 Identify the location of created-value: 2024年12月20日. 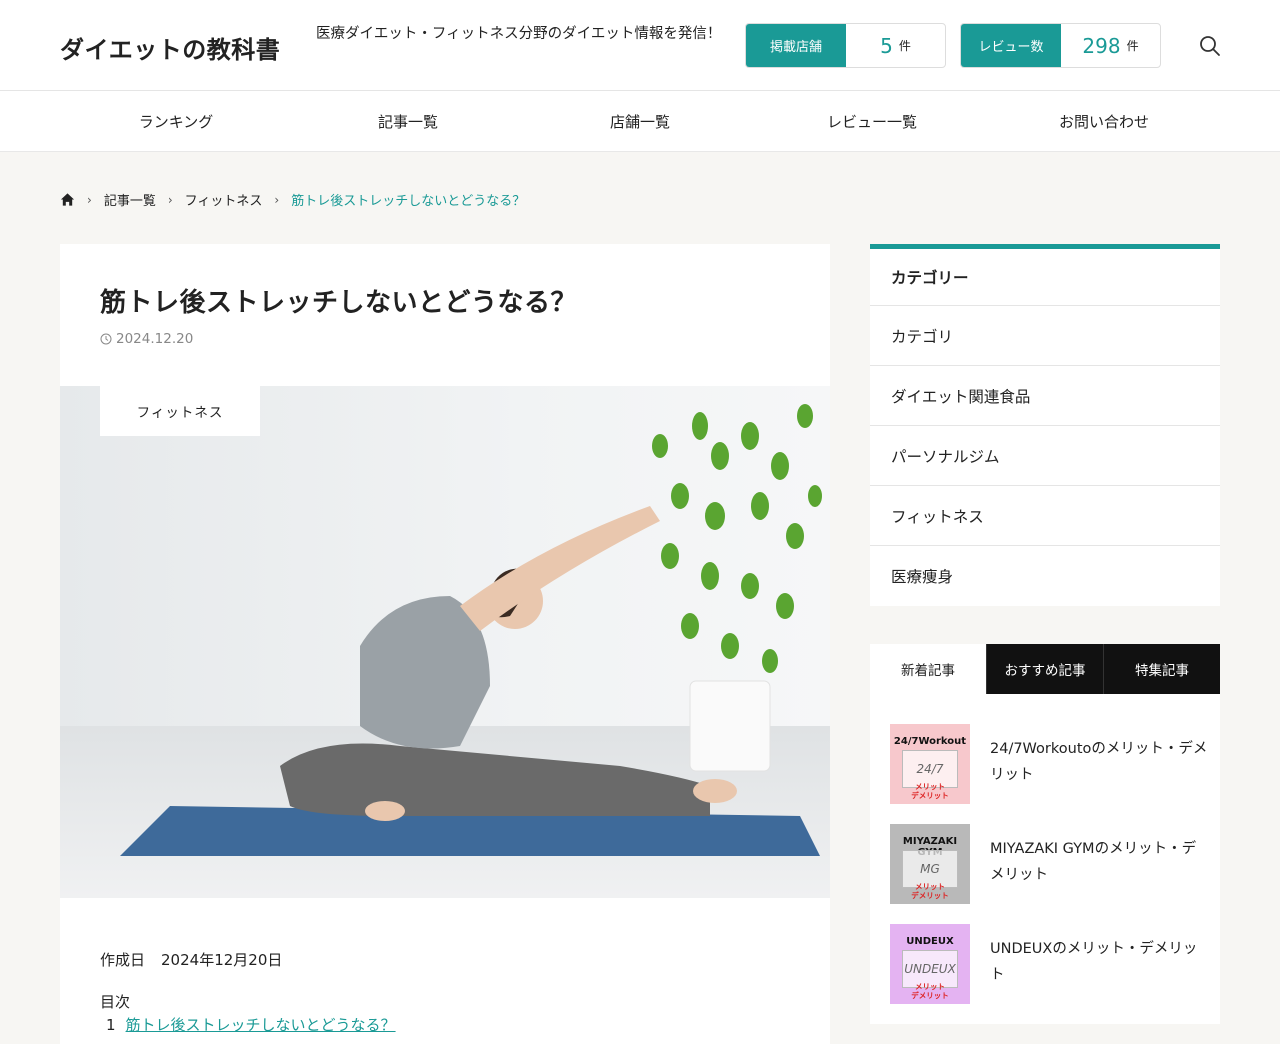
(222, 960).